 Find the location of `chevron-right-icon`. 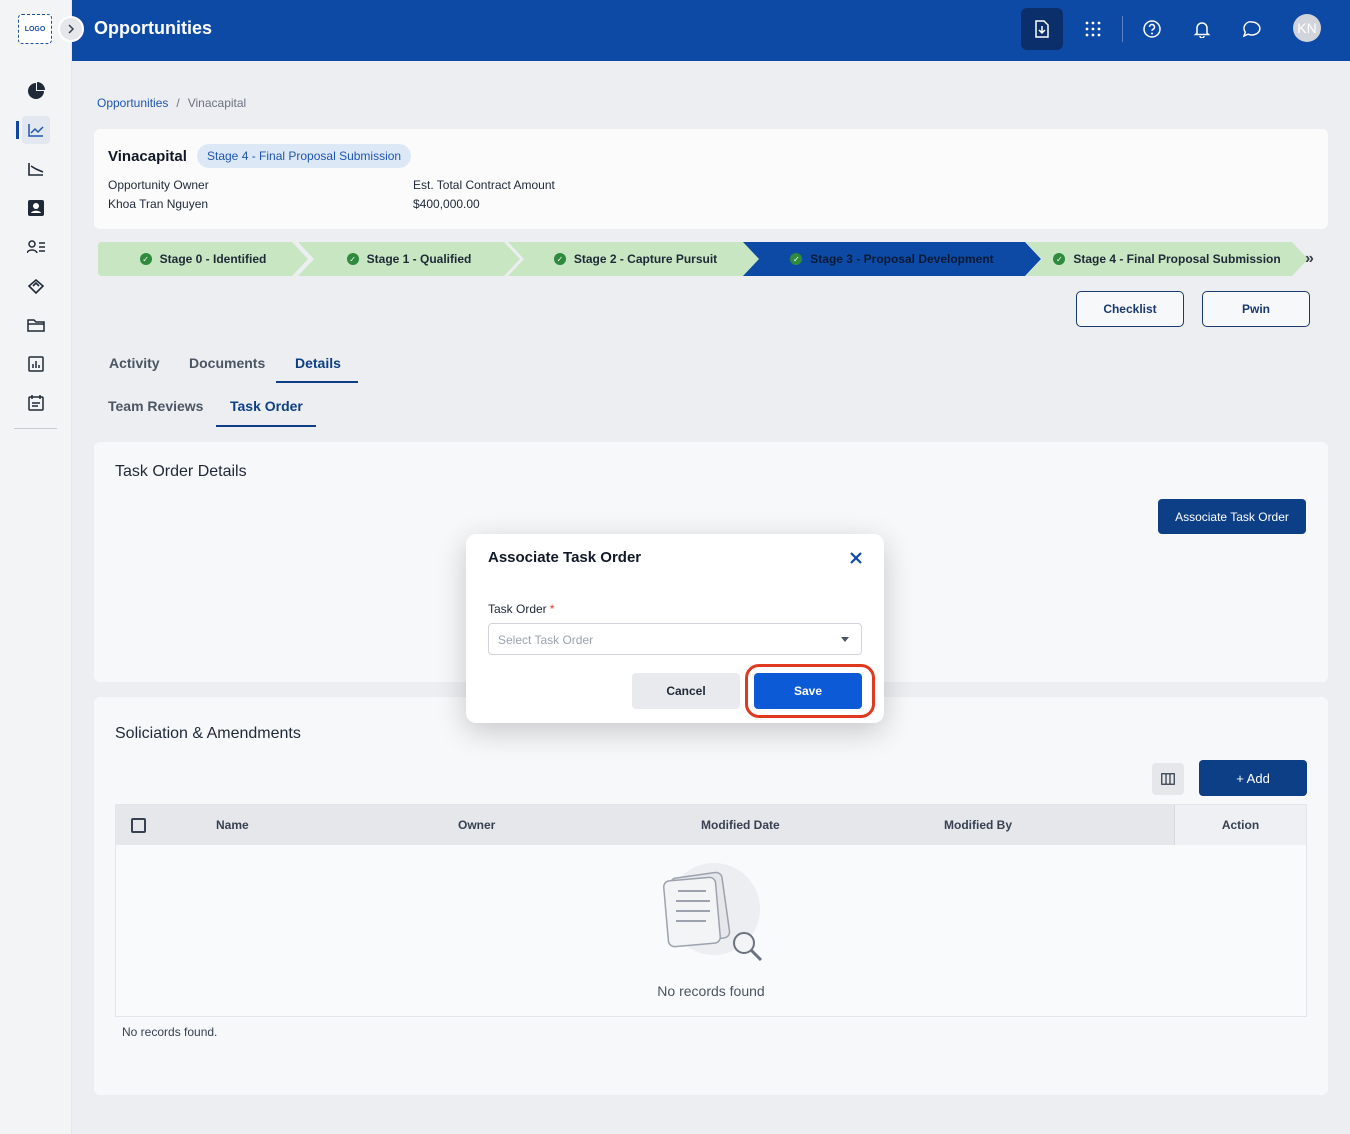

chevron-right-icon is located at coordinates (71, 29).